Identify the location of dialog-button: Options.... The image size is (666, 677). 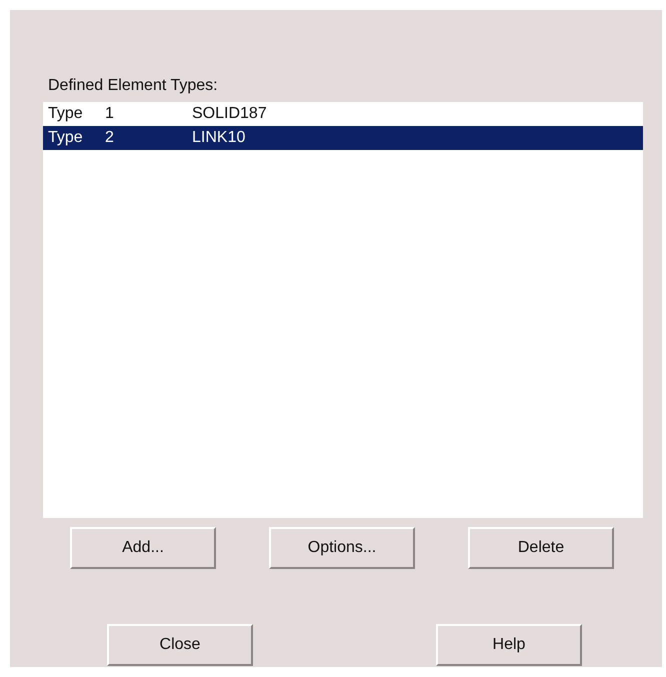
(342, 548).